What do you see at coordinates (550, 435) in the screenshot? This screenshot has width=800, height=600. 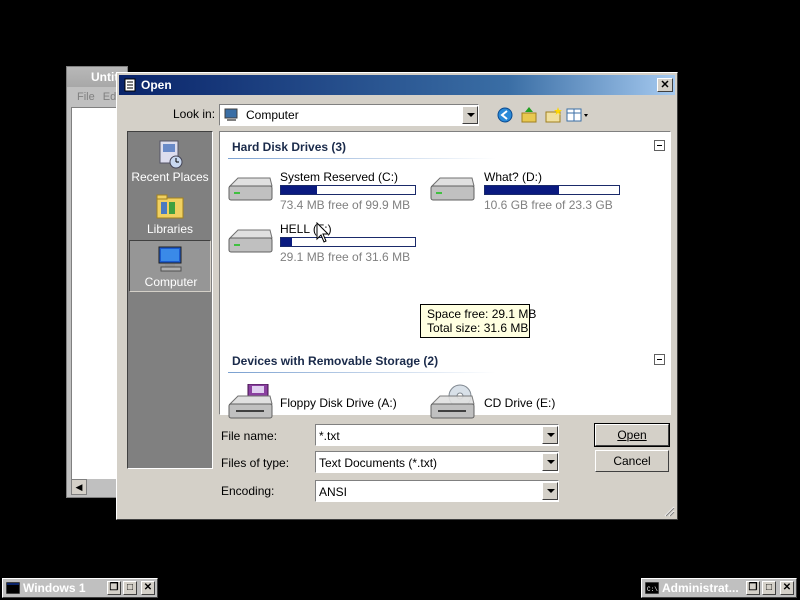 I see `file-name-dropdown-button` at bounding box center [550, 435].